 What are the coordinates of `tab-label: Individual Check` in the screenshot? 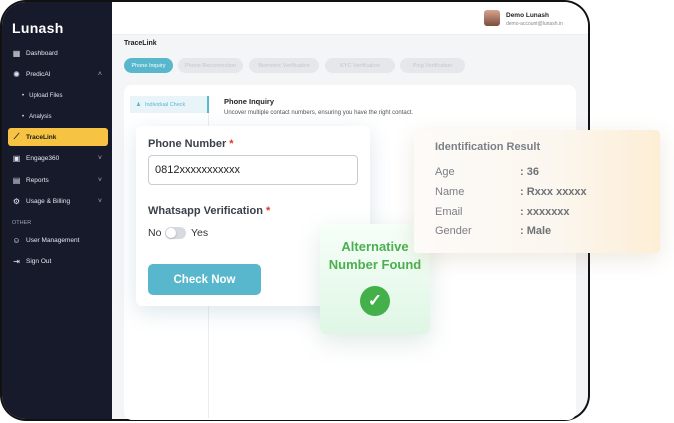 It's located at (165, 104).